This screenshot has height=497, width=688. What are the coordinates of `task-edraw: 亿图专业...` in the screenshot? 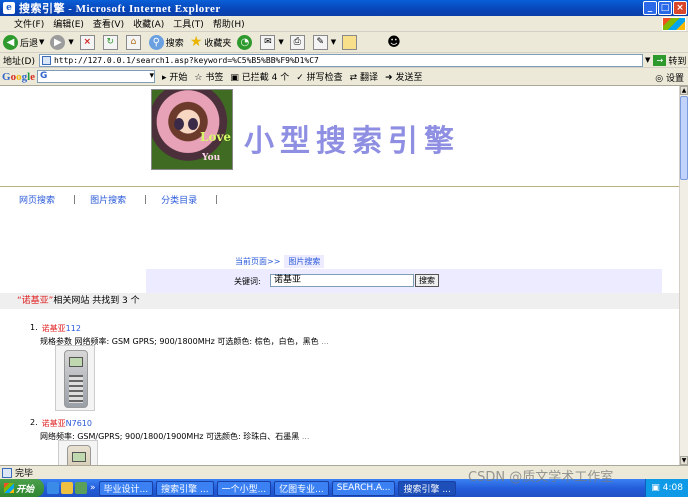 It's located at (301, 488).